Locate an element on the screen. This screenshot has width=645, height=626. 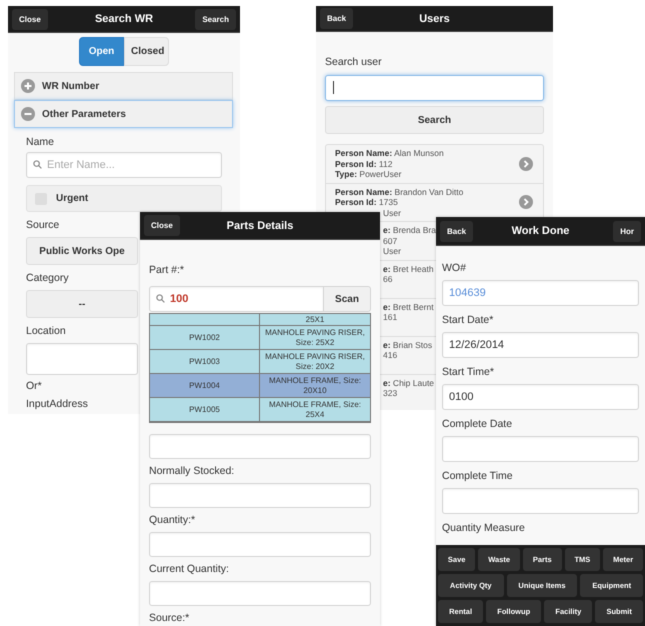
table-cell: PW1003 is located at coordinates (205, 362).